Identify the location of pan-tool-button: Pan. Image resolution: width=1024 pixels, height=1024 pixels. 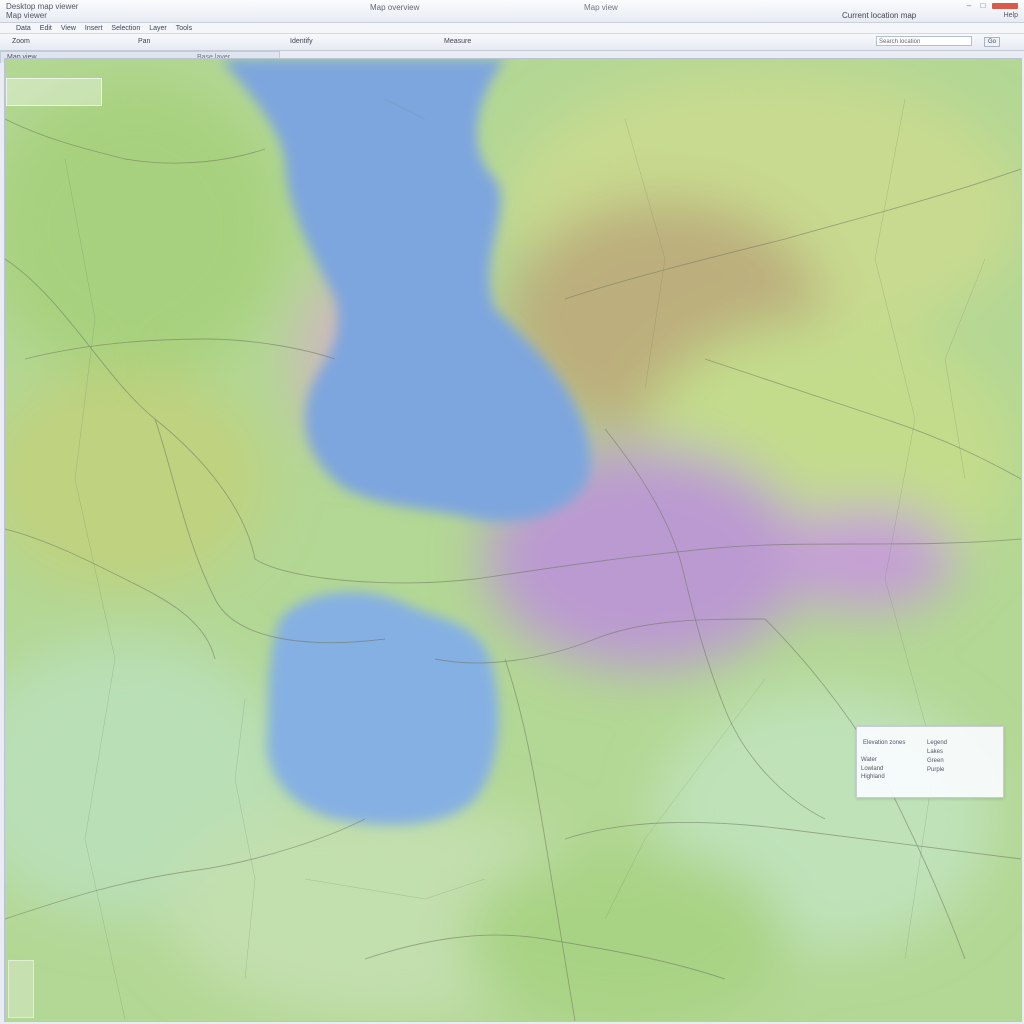
(144, 41).